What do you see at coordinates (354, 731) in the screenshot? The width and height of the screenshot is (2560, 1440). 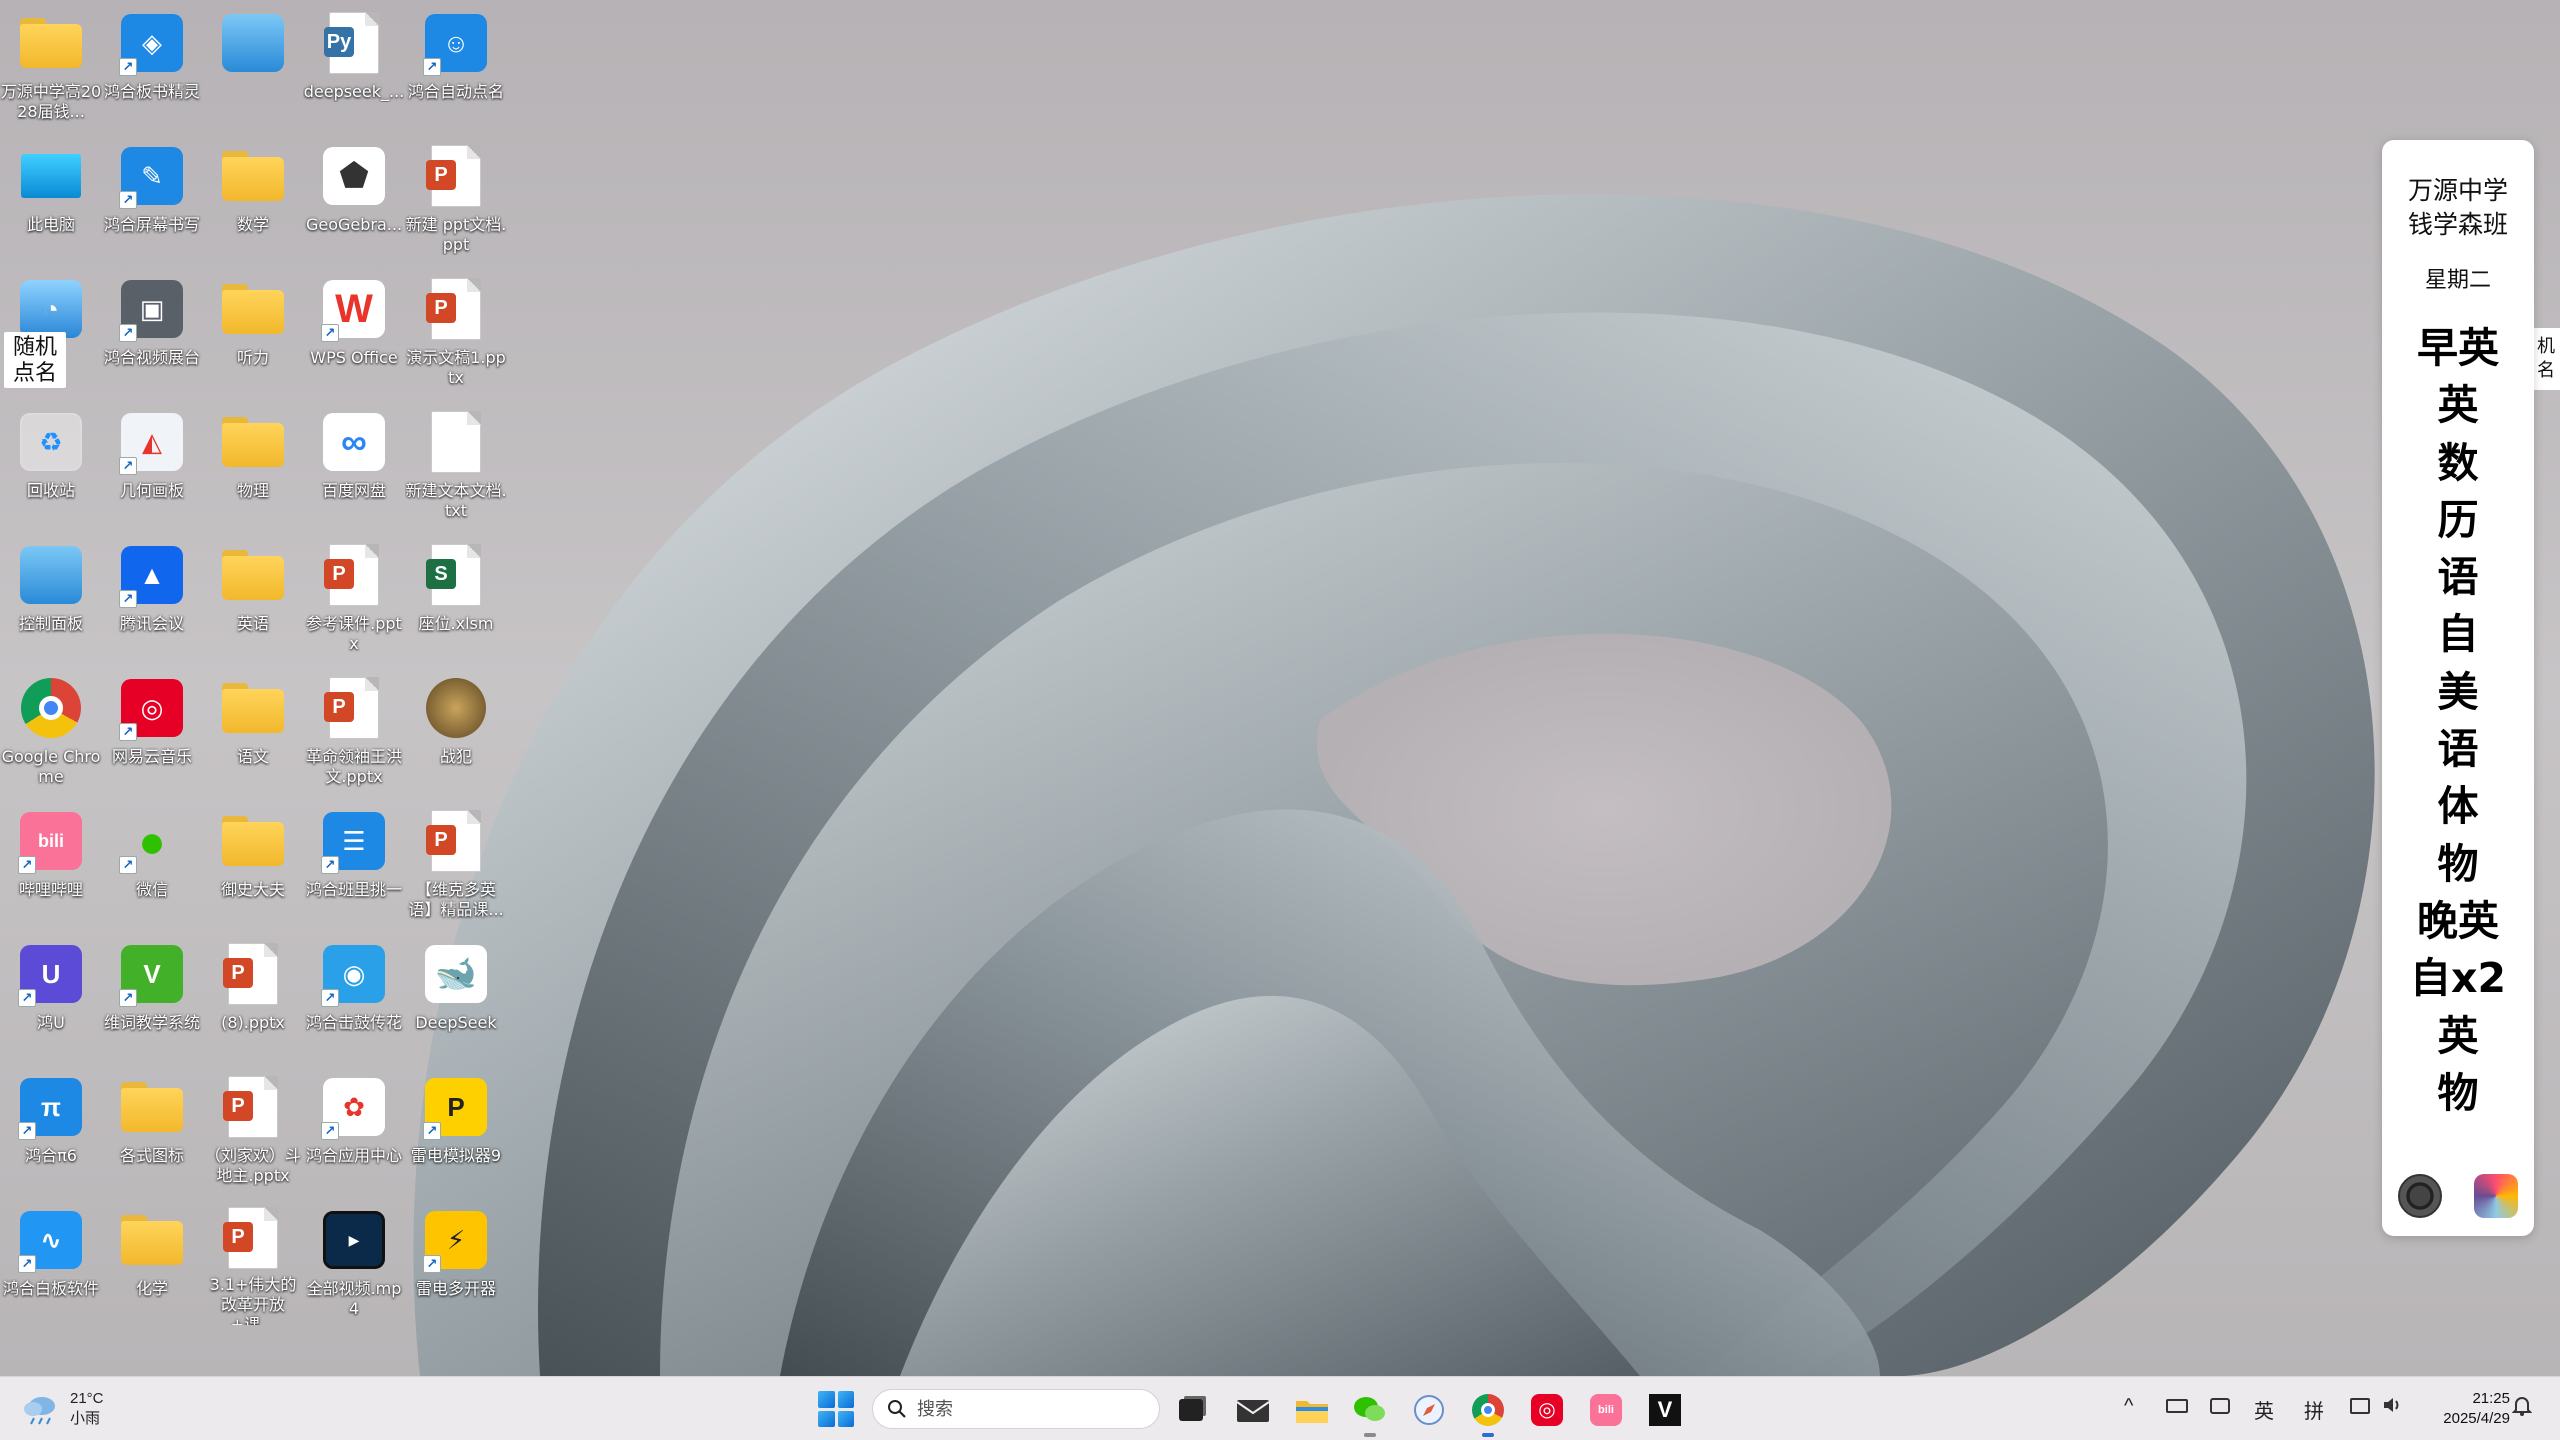 I see `desktop-icon: P 革命领袖王洪文.pptx` at bounding box center [354, 731].